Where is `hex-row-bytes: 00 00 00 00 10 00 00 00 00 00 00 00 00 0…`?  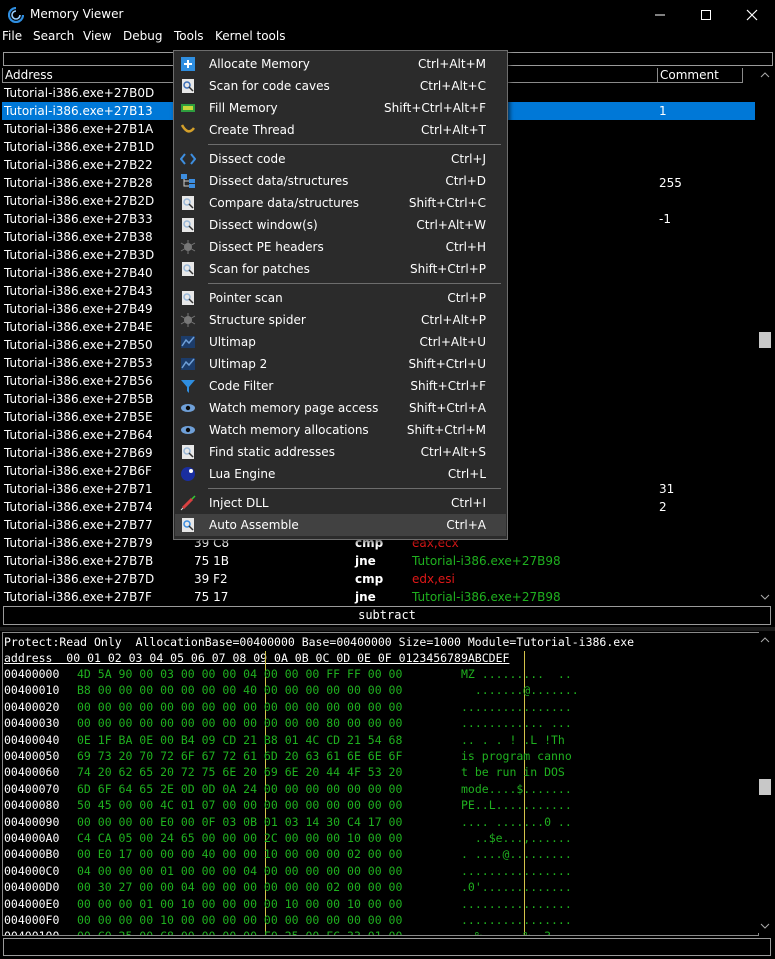 hex-row-bytes: 00 00 00 00 10 00 00 00 00 00 00 00 00 0… is located at coordinates (240, 920).